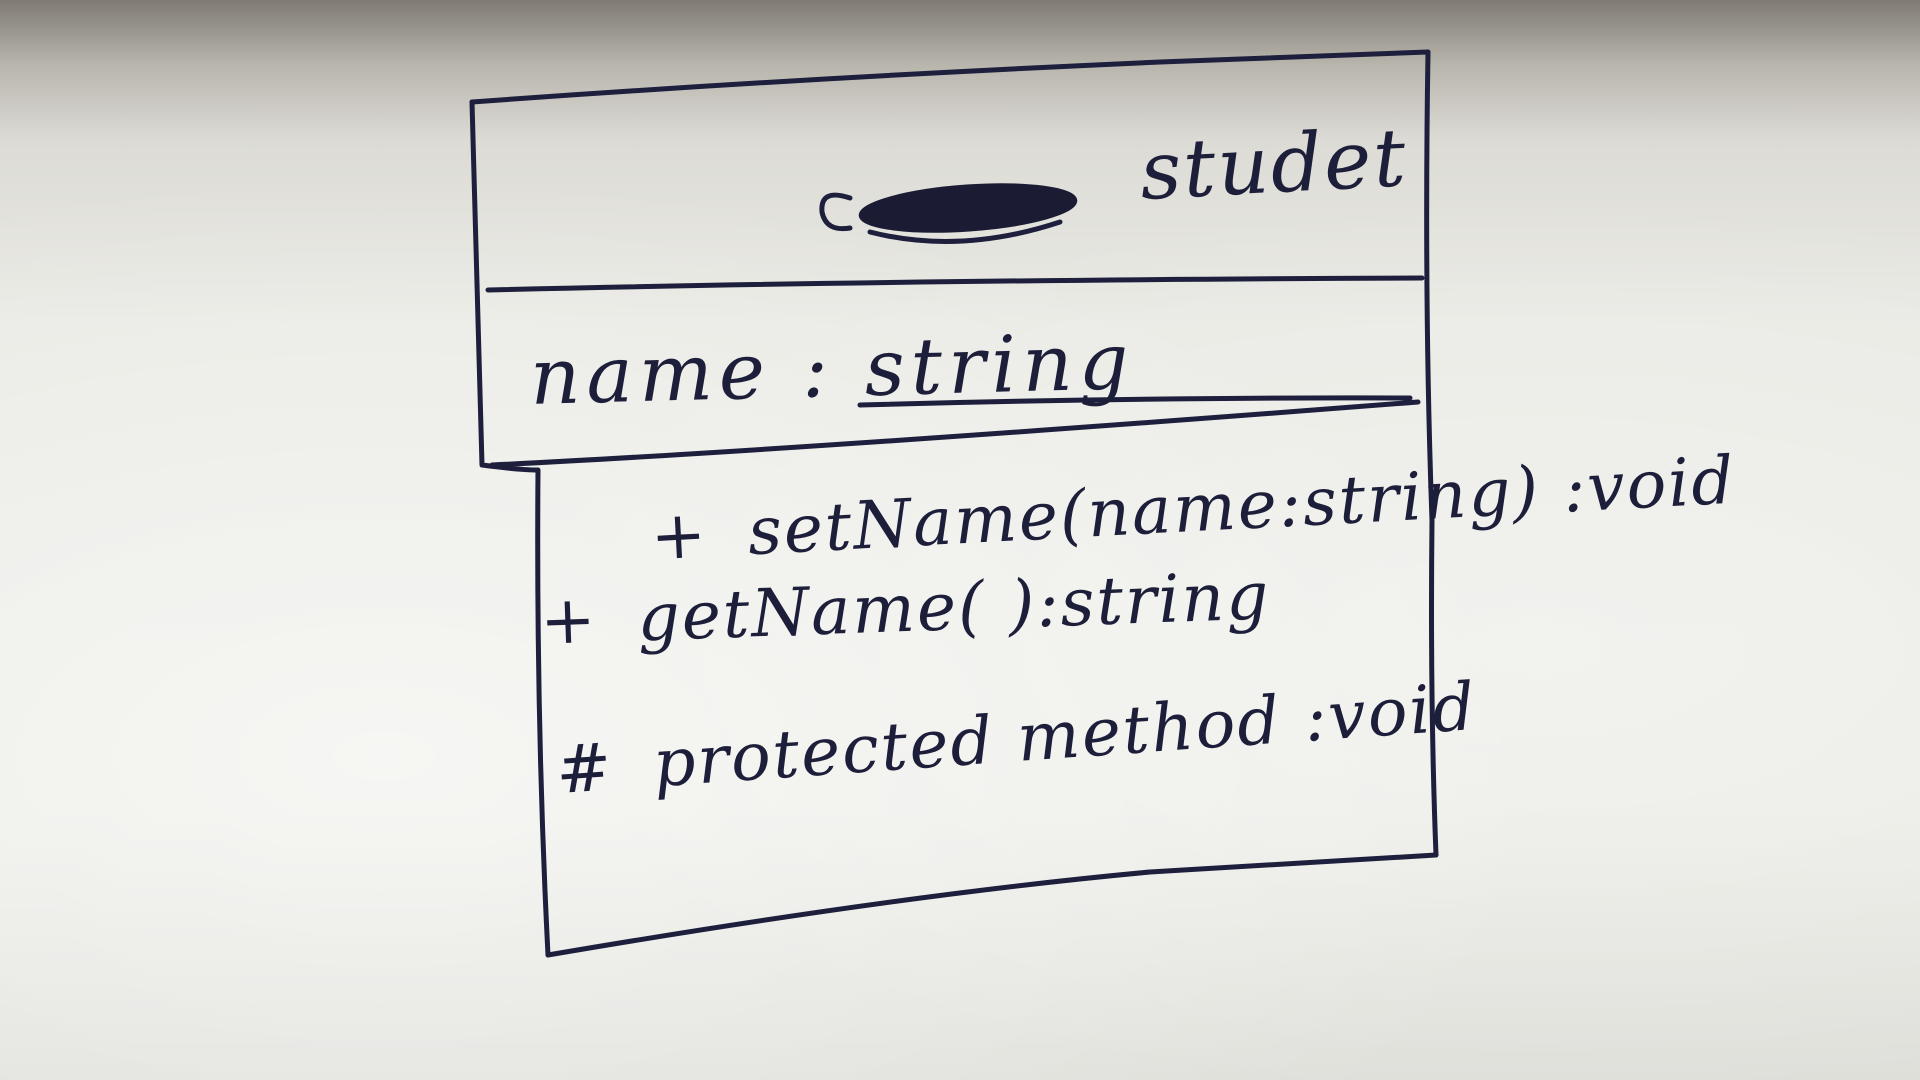  I want to click on class-box-bottom-edge, so click(992, 905).